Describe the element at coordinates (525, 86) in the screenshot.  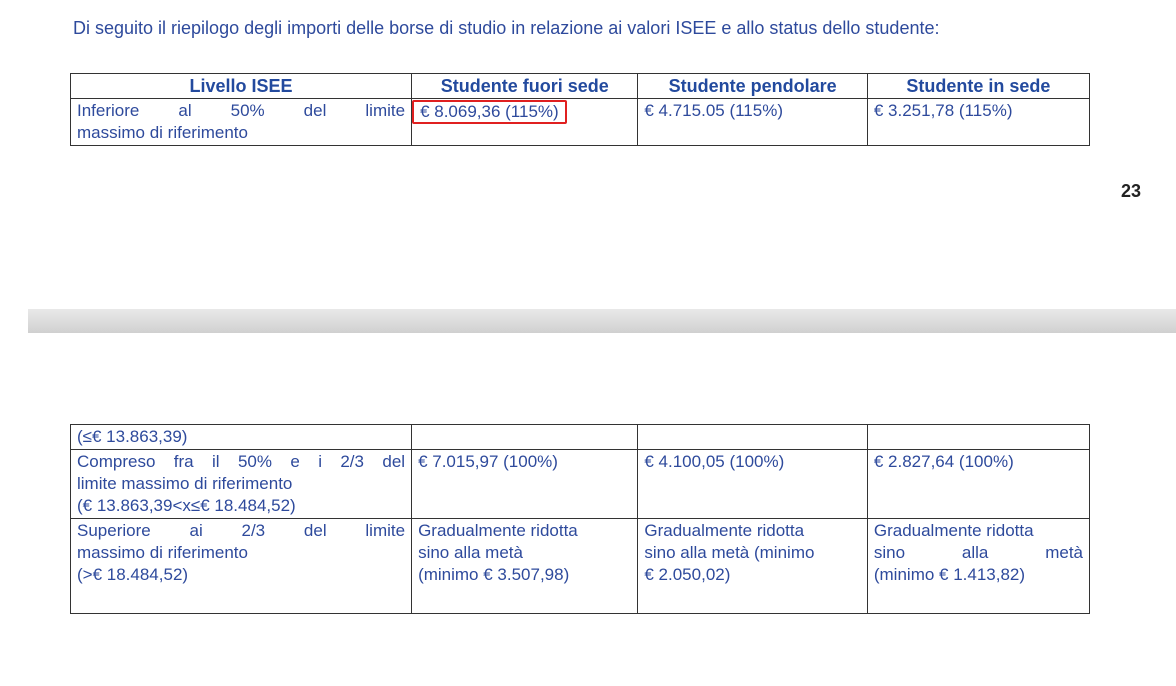
I see `header-fuori-sede: Studente fuori sede` at that location.